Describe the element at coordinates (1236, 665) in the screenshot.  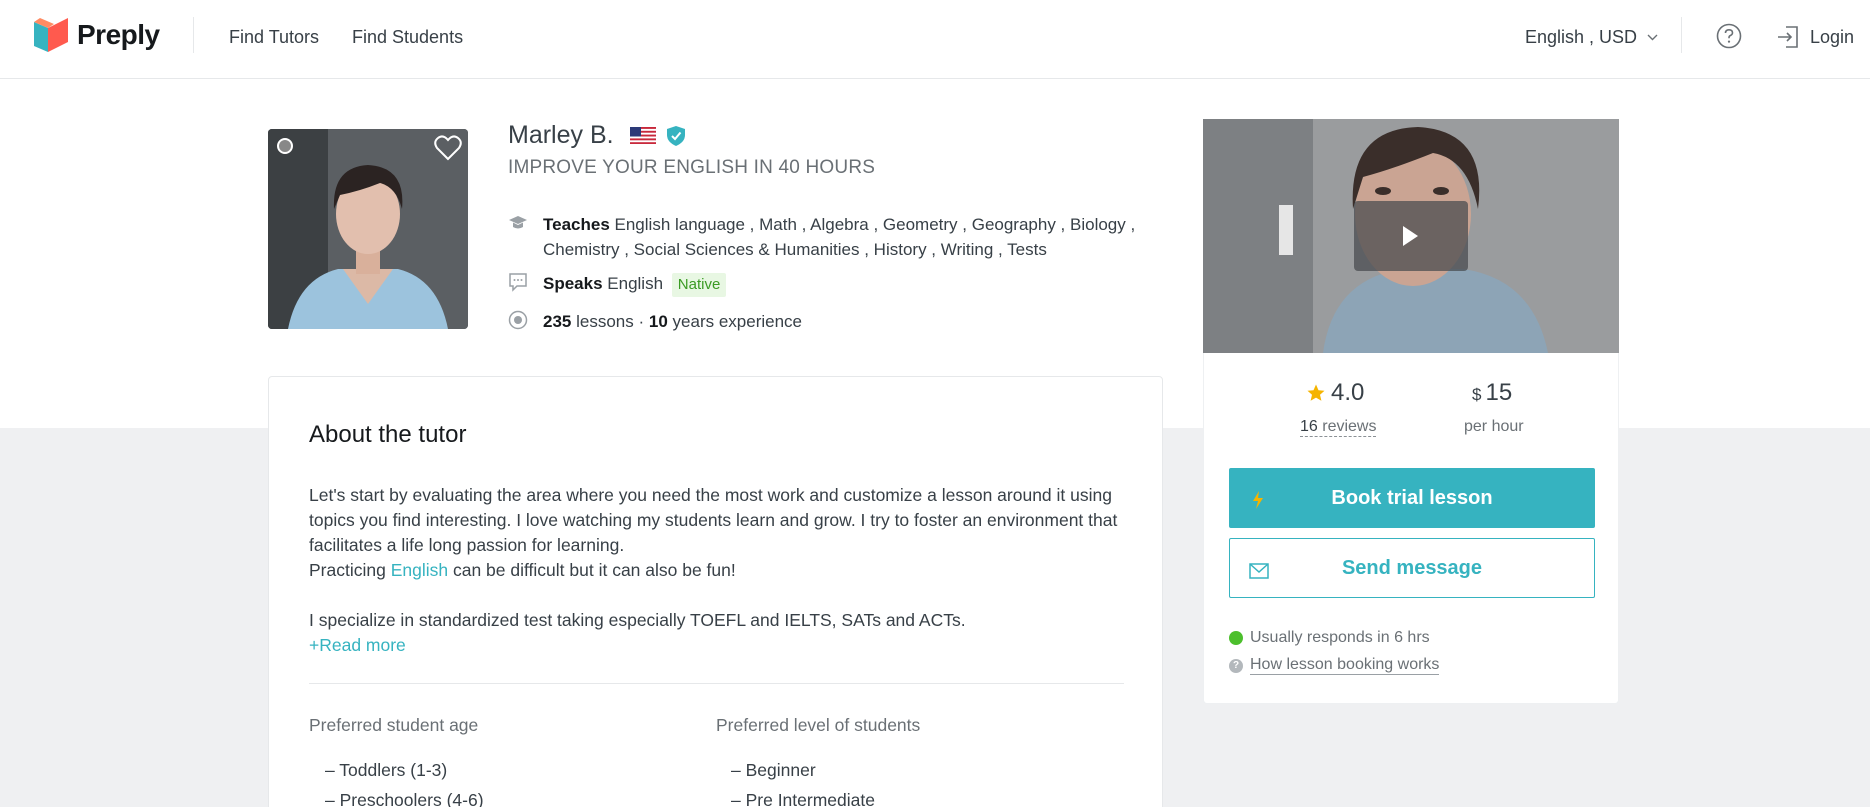
I see `question-icon: ?` at that location.